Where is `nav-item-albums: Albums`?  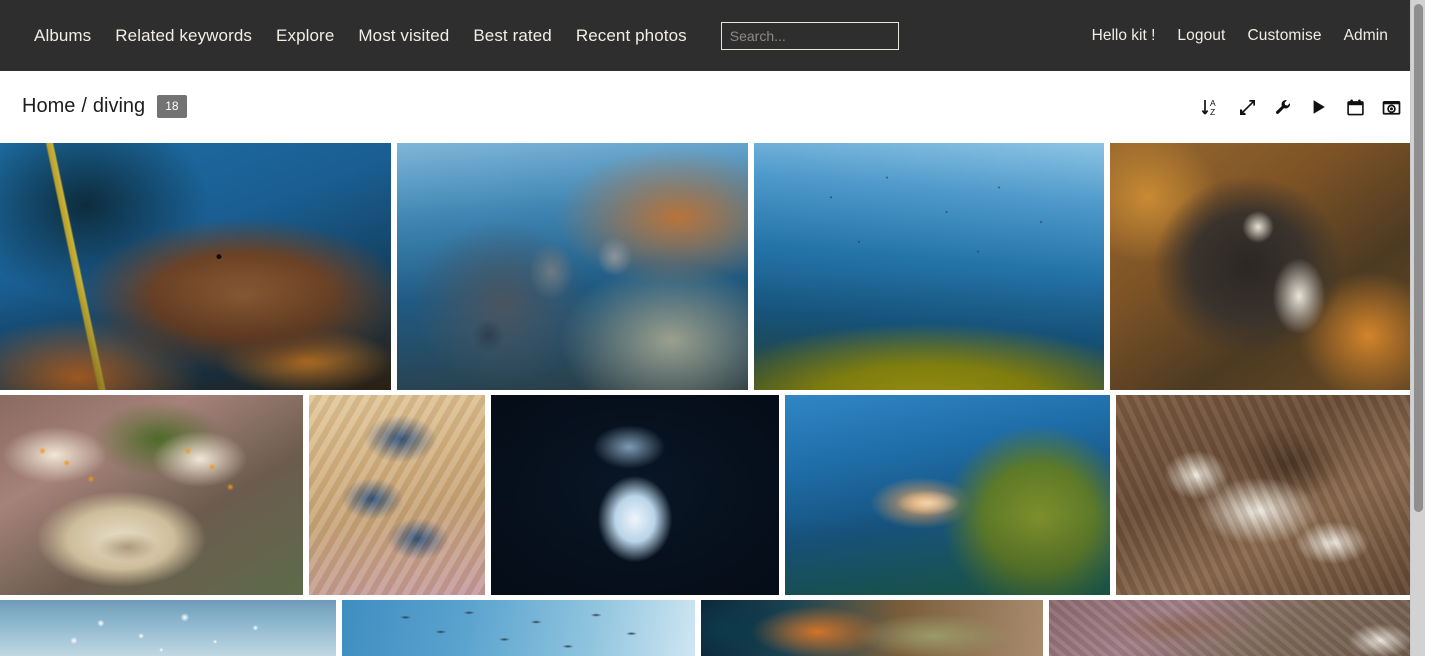
nav-item-albums: Albums is located at coordinates (62, 36).